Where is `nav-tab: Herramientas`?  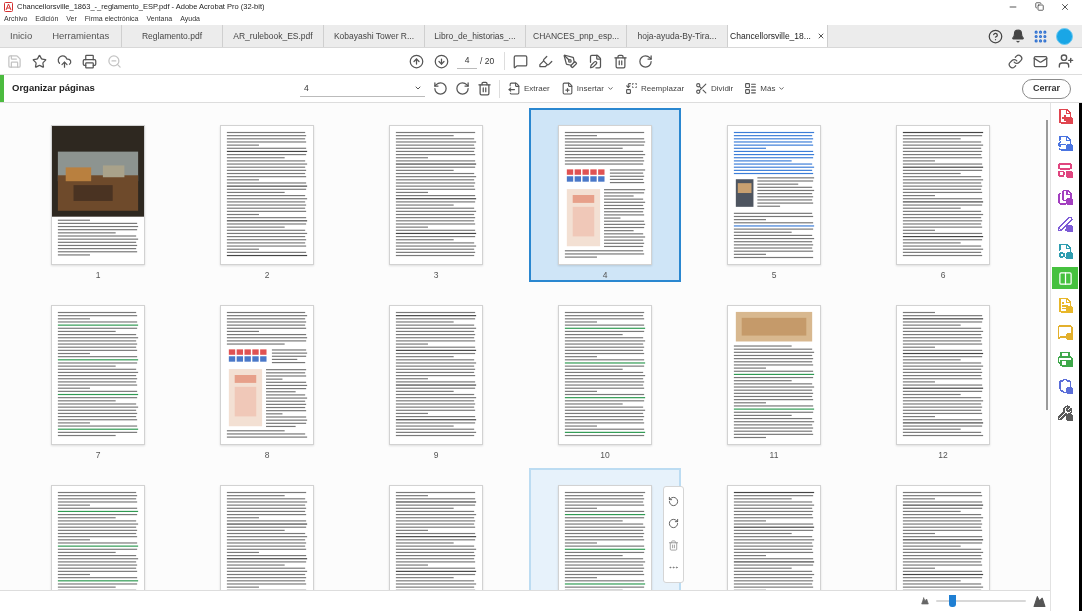 nav-tab: Herramientas is located at coordinates (81, 36).